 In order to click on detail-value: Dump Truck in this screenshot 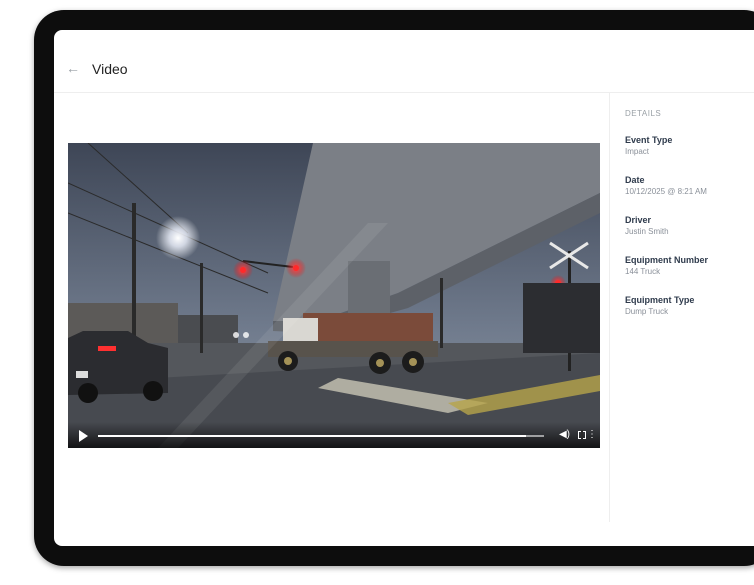, I will do `click(647, 311)`.